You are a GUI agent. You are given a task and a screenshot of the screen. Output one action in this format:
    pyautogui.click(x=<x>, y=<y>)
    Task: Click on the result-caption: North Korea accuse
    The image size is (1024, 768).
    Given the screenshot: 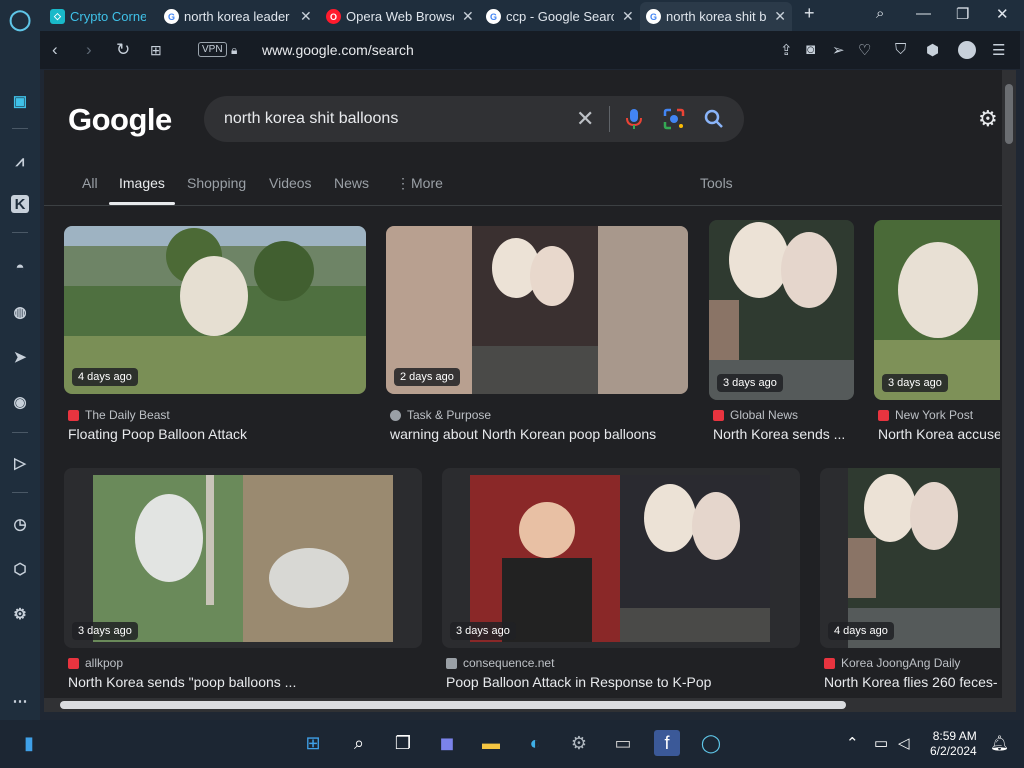 What is the action you would take?
    pyautogui.click(x=939, y=434)
    